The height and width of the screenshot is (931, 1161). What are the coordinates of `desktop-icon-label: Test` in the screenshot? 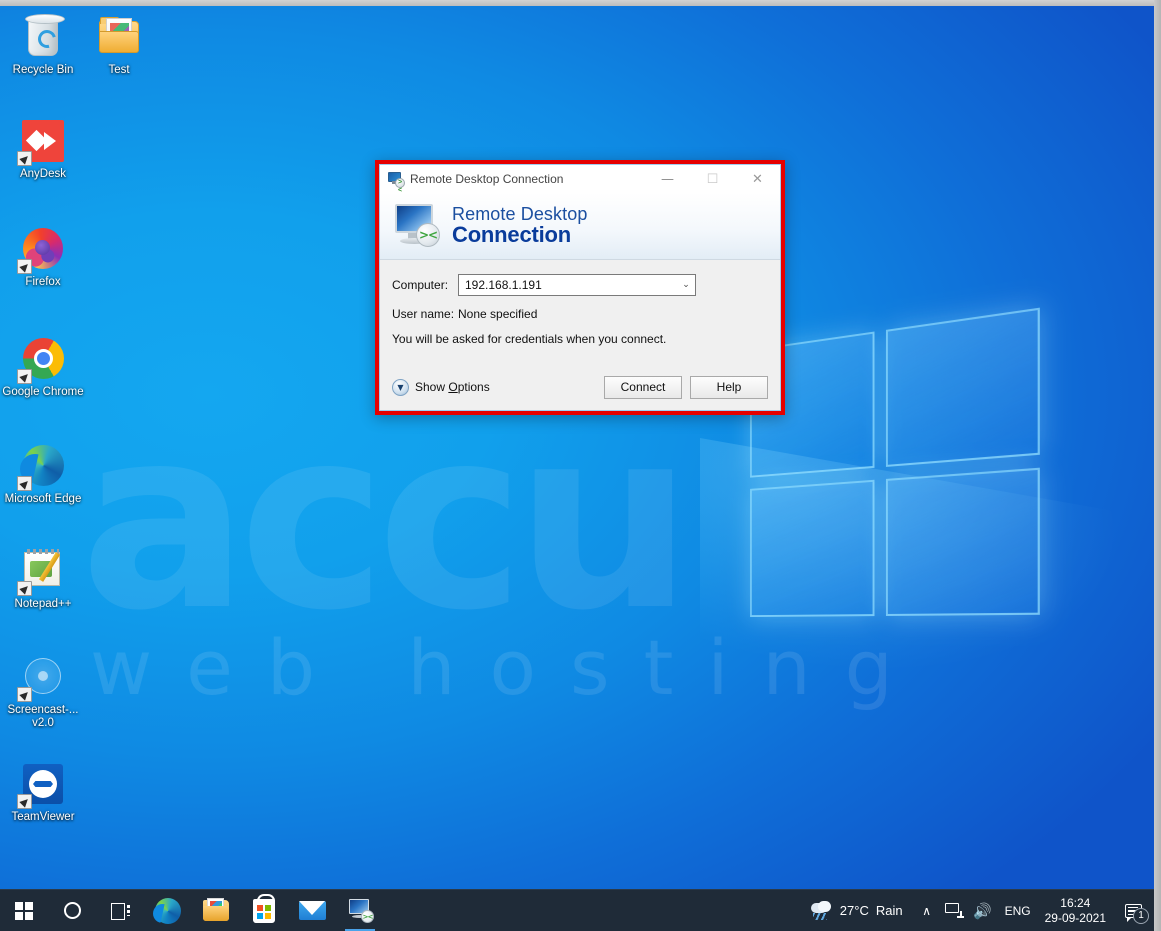 It's located at (119, 70).